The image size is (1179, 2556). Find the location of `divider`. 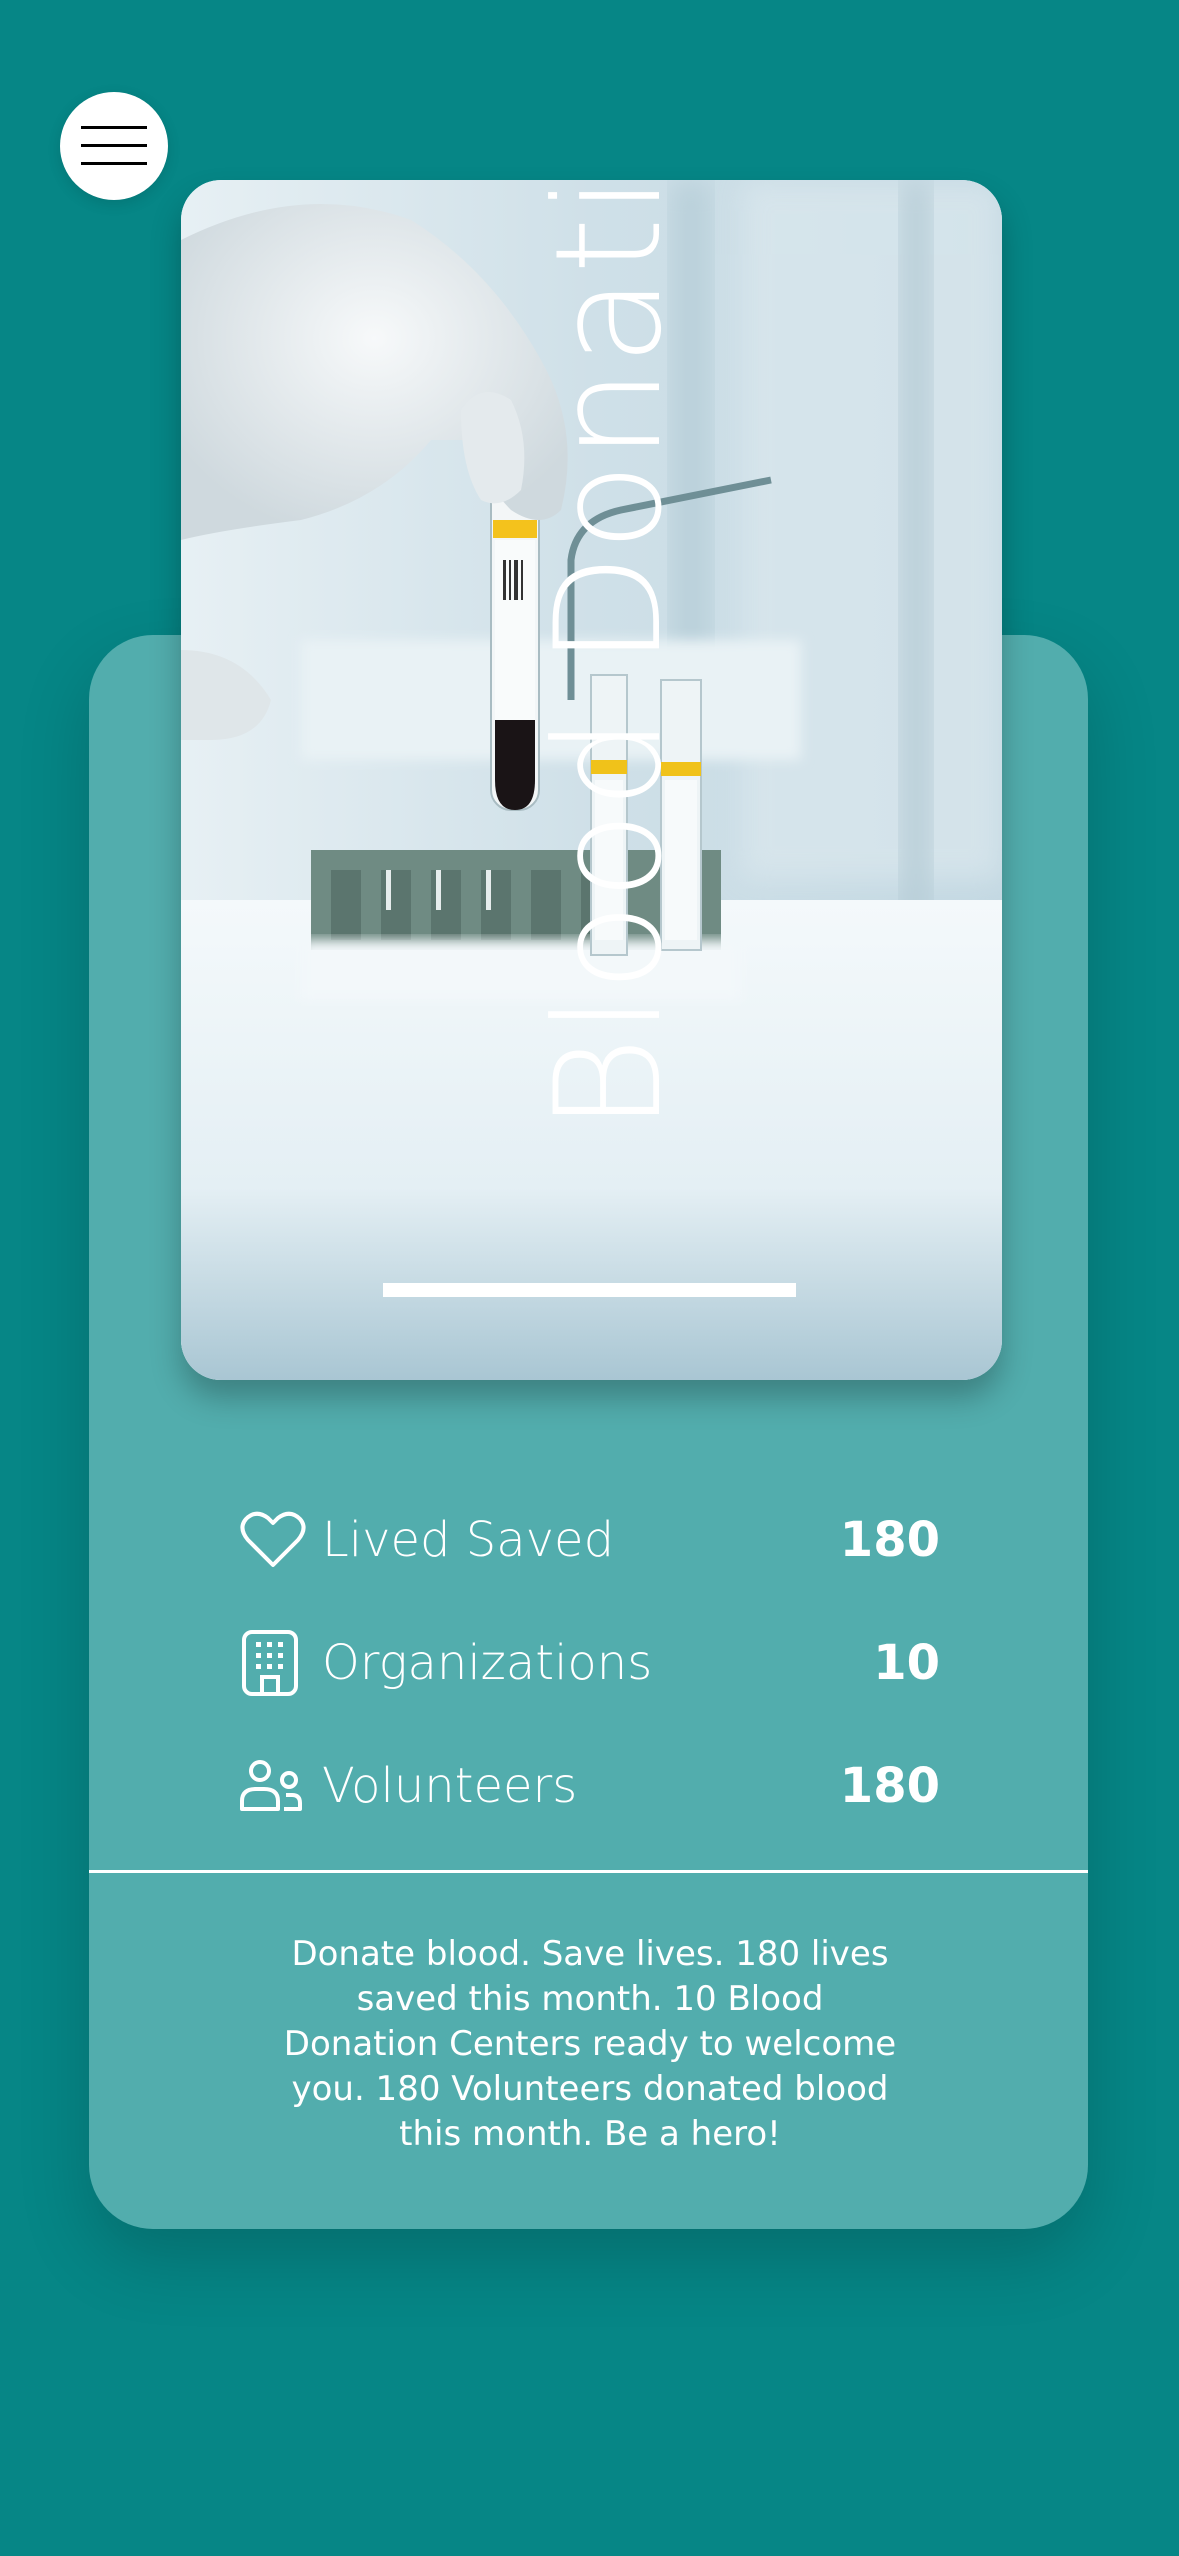

divider is located at coordinates (588, 1871).